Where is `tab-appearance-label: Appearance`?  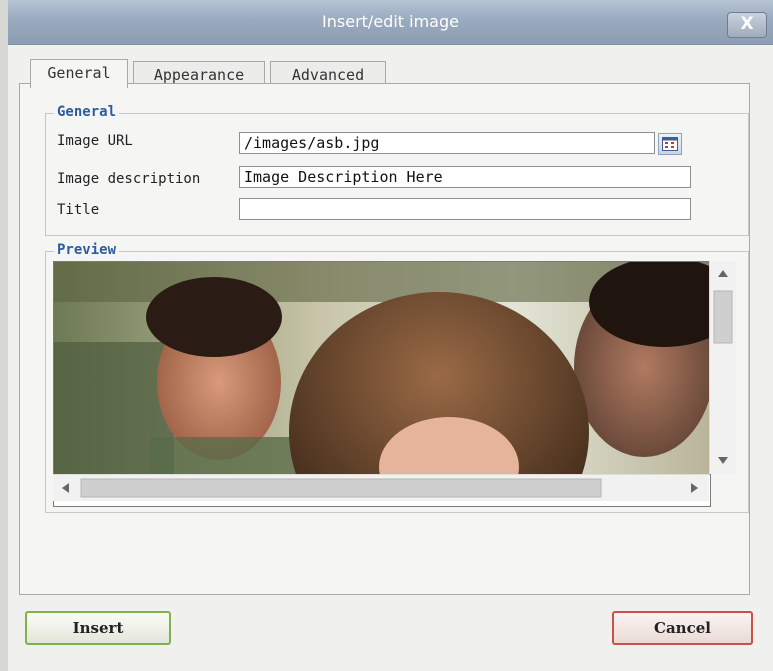
tab-appearance-label: Appearance is located at coordinates (199, 75).